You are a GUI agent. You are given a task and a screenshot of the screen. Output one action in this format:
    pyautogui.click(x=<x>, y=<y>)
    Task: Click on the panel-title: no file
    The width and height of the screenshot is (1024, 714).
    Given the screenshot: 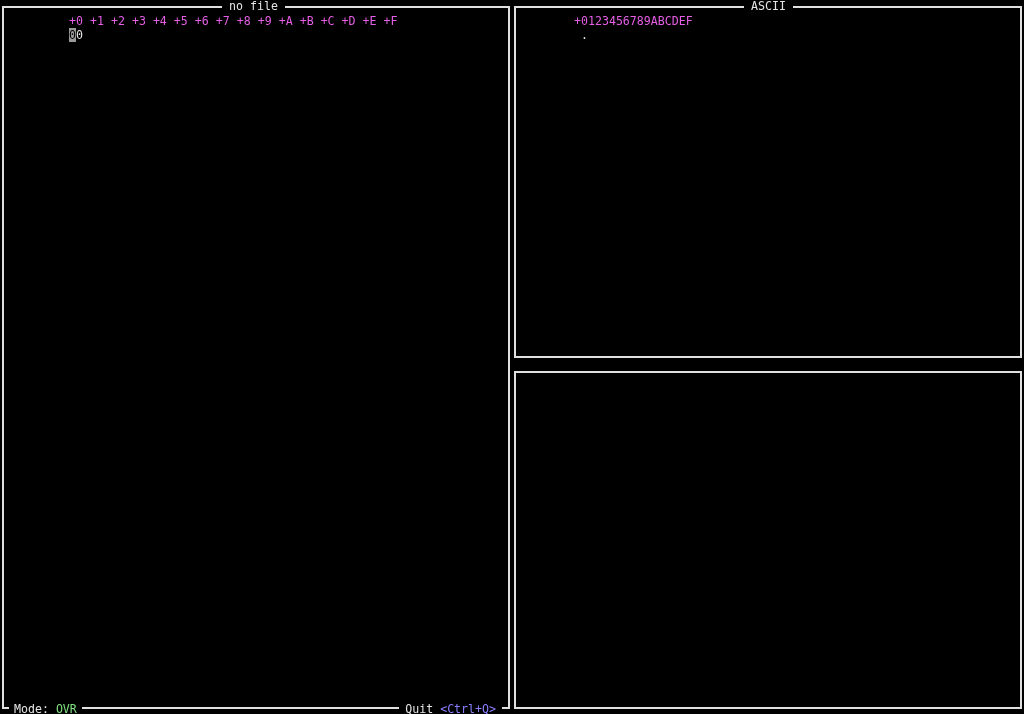 What is the action you would take?
    pyautogui.click(x=253, y=6)
    